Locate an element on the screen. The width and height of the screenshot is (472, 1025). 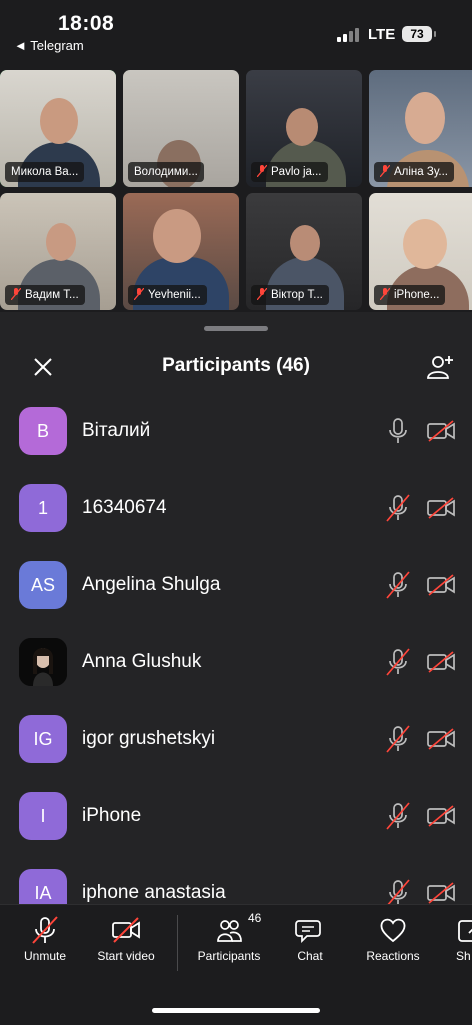
participant-row: I iPhone is located at coordinates (236, 816).